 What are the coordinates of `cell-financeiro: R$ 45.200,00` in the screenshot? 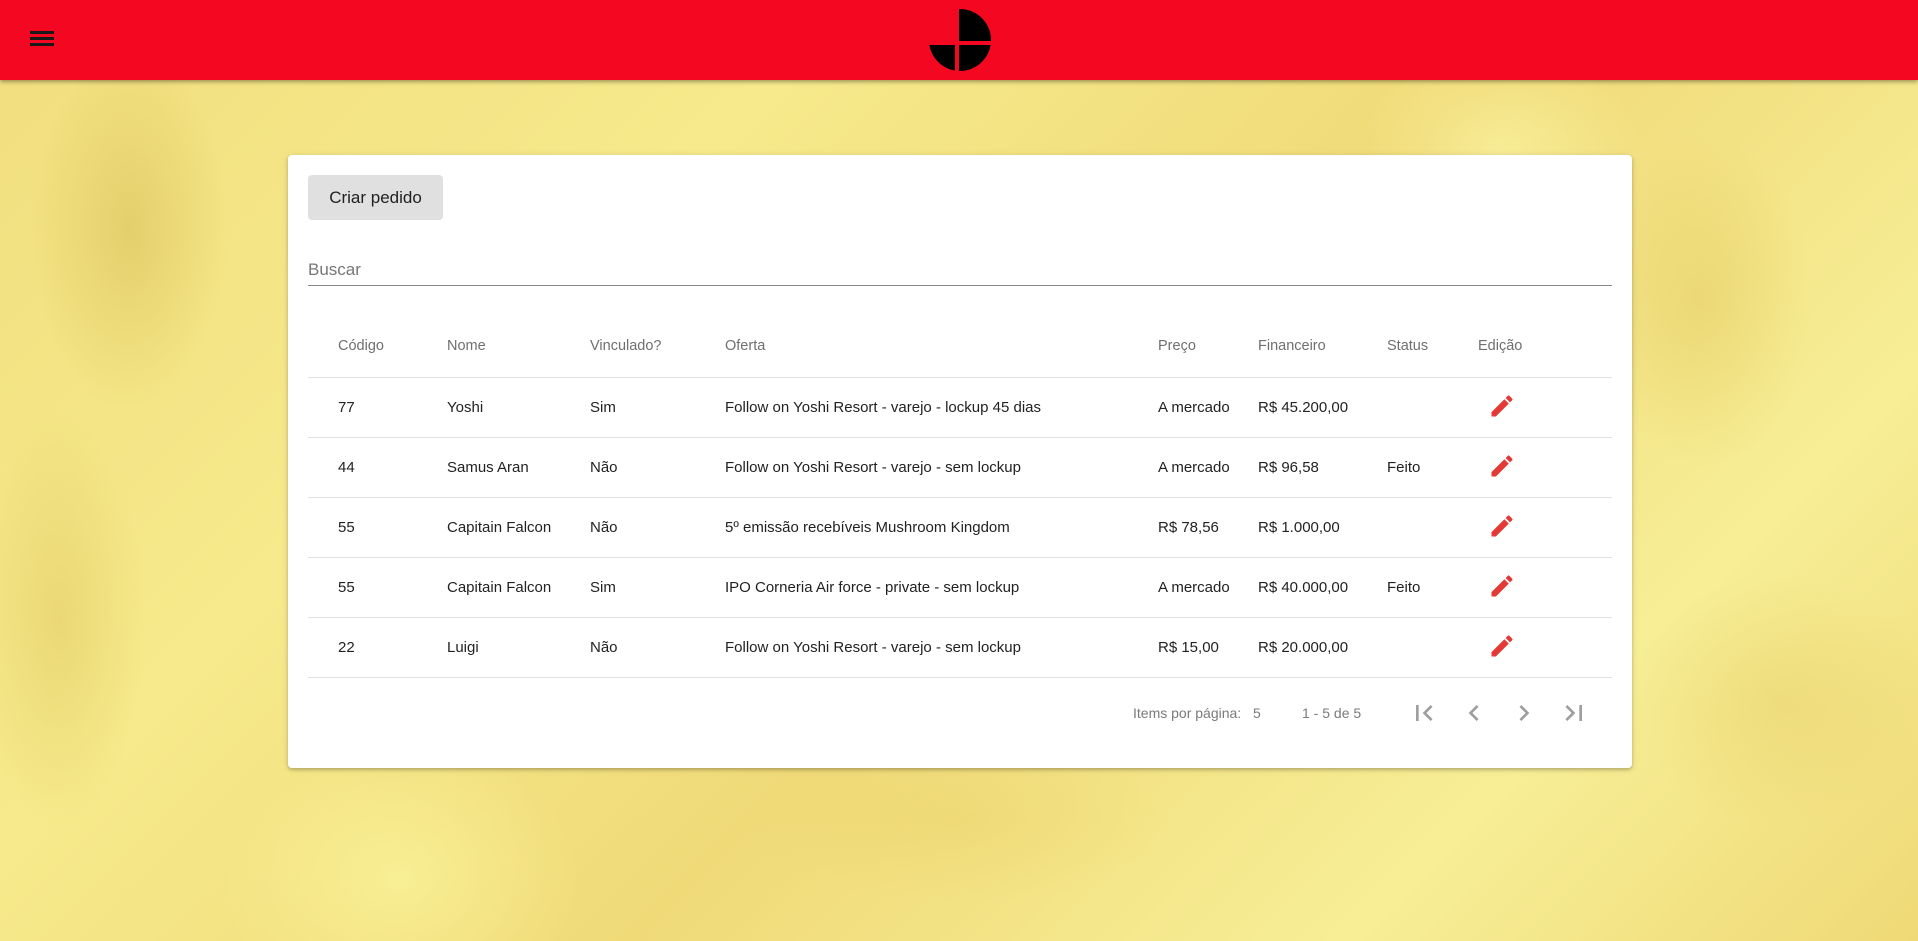 It's located at (1322, 407).